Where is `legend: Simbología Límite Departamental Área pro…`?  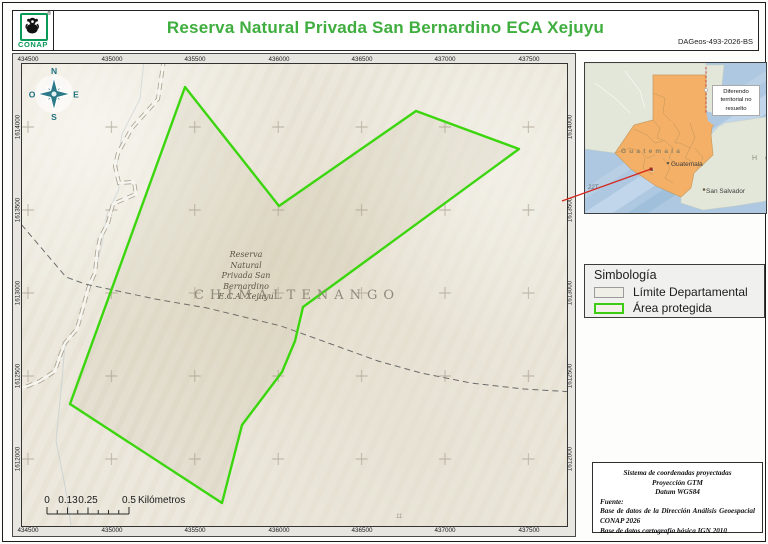
legend: Simbología Límite Departamental Área pro… is located at coordinates (674, 291).